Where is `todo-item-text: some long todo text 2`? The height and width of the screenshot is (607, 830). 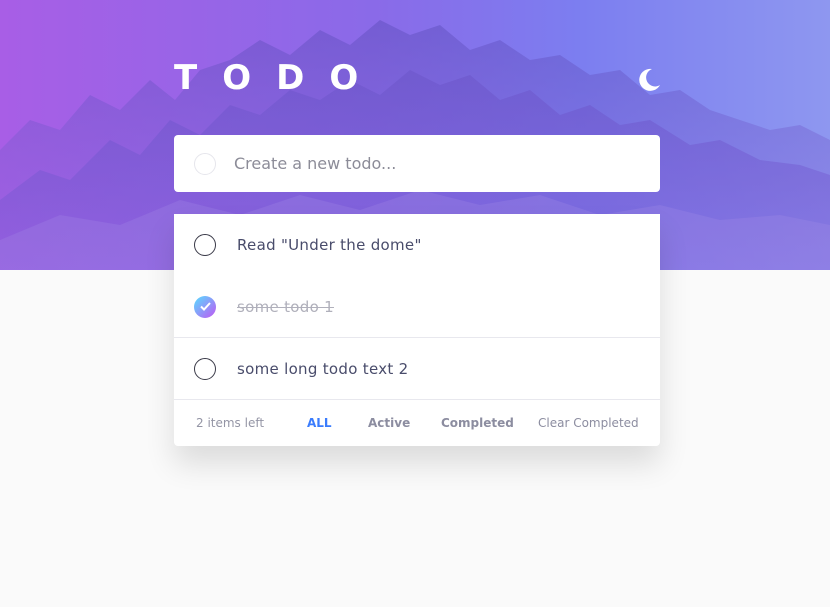
todo-item-text: some long todo text 2 is located at coordinates (323, 368).